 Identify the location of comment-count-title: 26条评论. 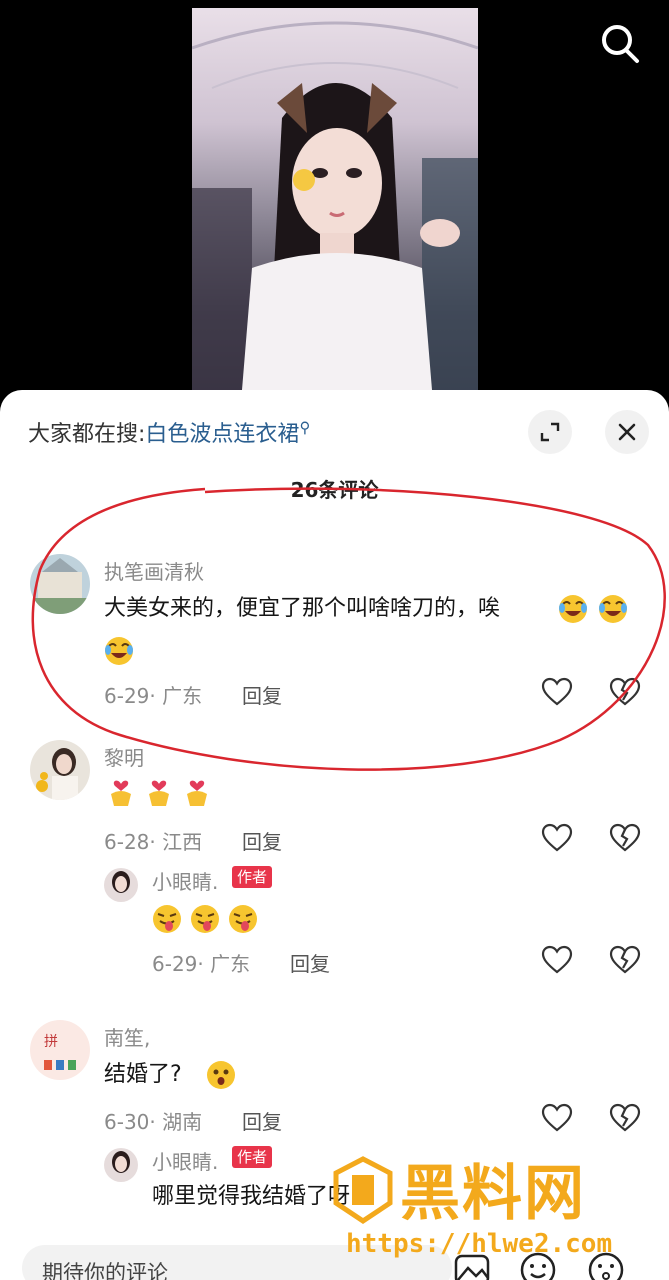
(334, 490).